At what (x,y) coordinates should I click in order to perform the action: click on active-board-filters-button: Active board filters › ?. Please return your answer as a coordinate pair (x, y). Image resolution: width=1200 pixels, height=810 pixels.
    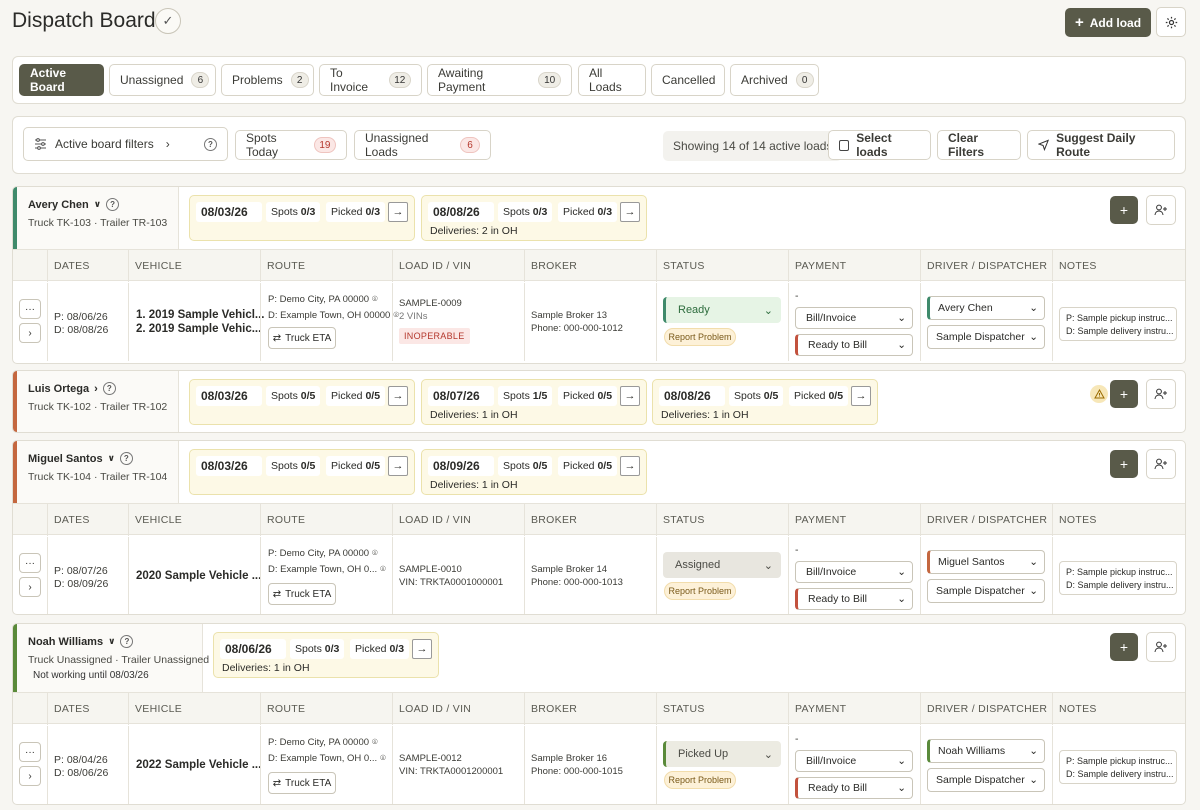
    Looking at the image, I should click on (125, 144).